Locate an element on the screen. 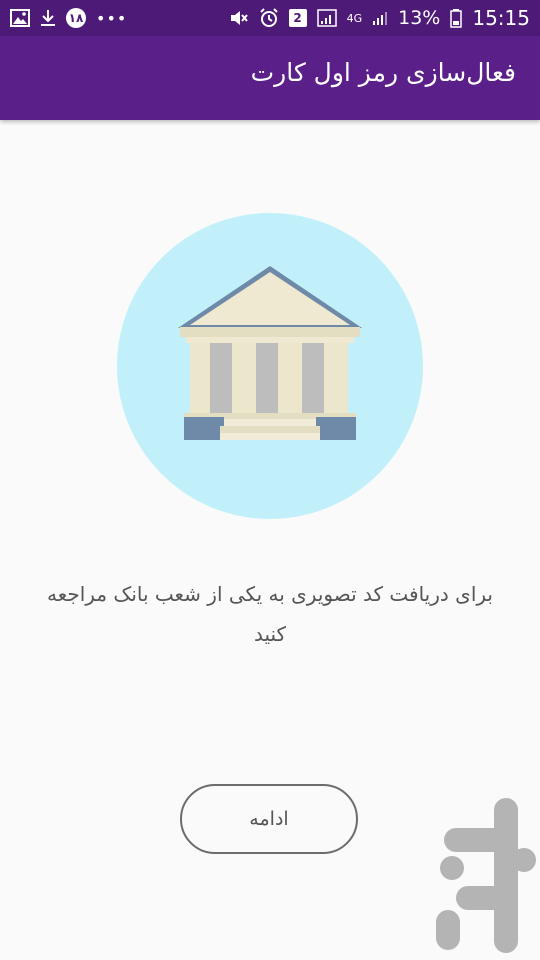 The height and width of the screenshot is (960, 540). status-bar-left: ۱۸ ••• is located at coordinates (68, 18).